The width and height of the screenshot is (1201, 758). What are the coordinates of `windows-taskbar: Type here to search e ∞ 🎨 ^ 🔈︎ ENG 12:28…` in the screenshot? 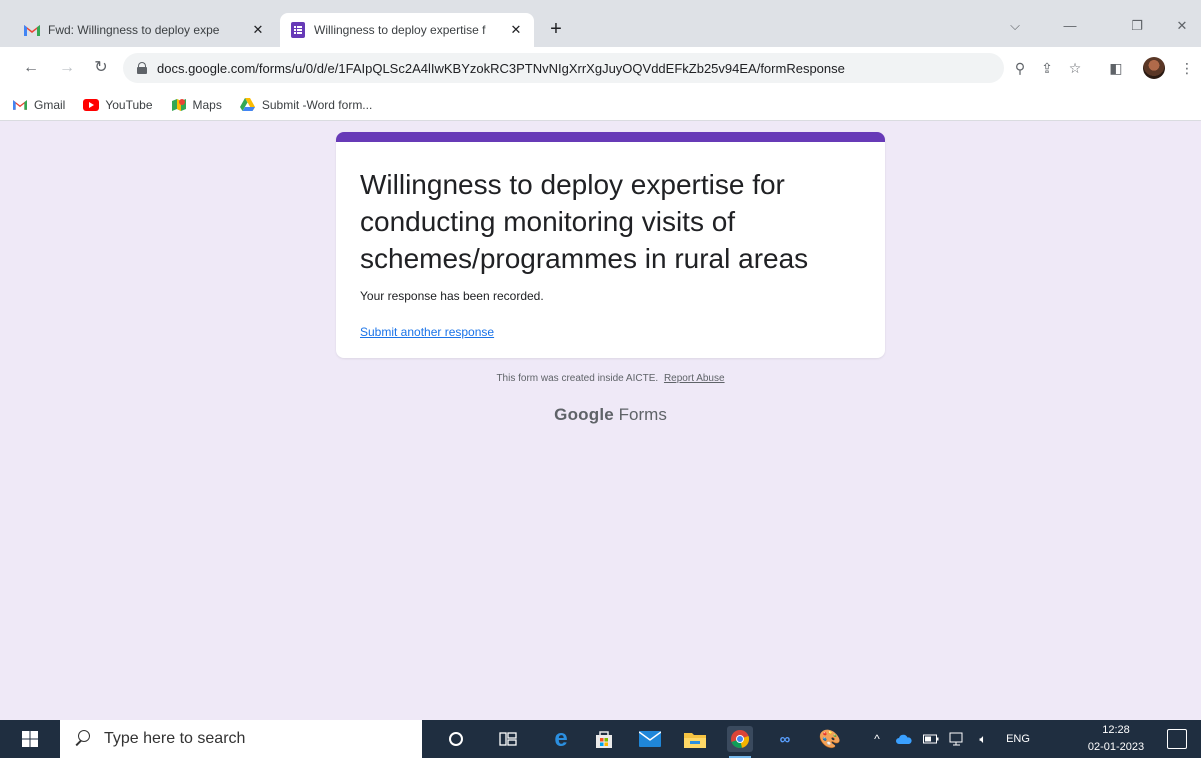 It's located at (600, 739).